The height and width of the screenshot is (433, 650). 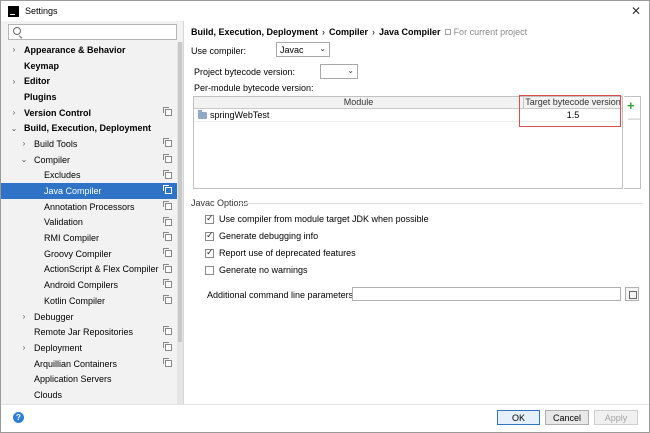 What do you see at coordinates (202, 114) in the screenshot?
I see `module-folder-icon` at bounding box center [202, 114].